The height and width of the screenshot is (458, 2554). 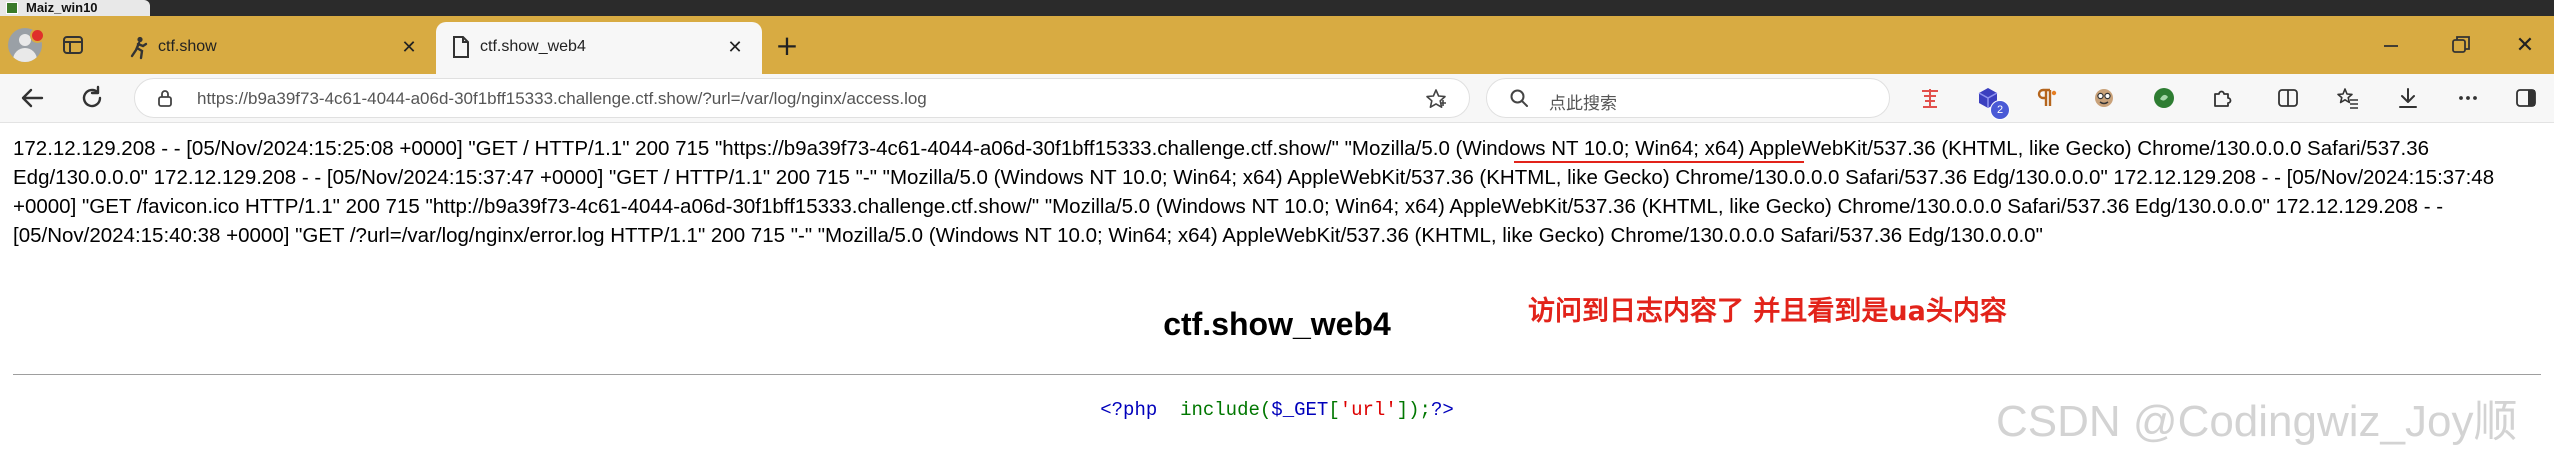 I want to click on restore-icon, so click(x=2461, y=45).